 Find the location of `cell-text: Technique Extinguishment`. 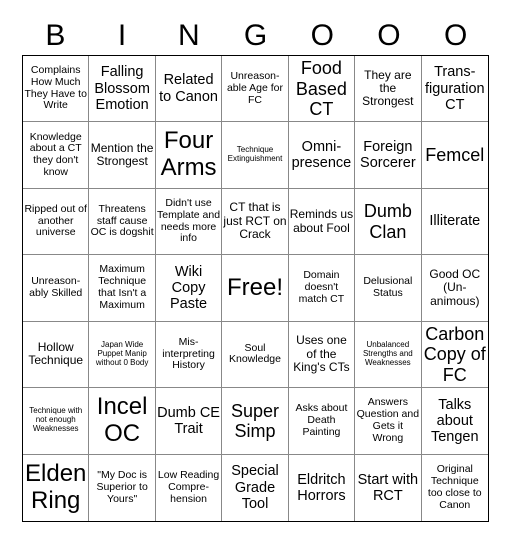

cell-text: Technique Extinguishment is located at coordinates (255, 154).